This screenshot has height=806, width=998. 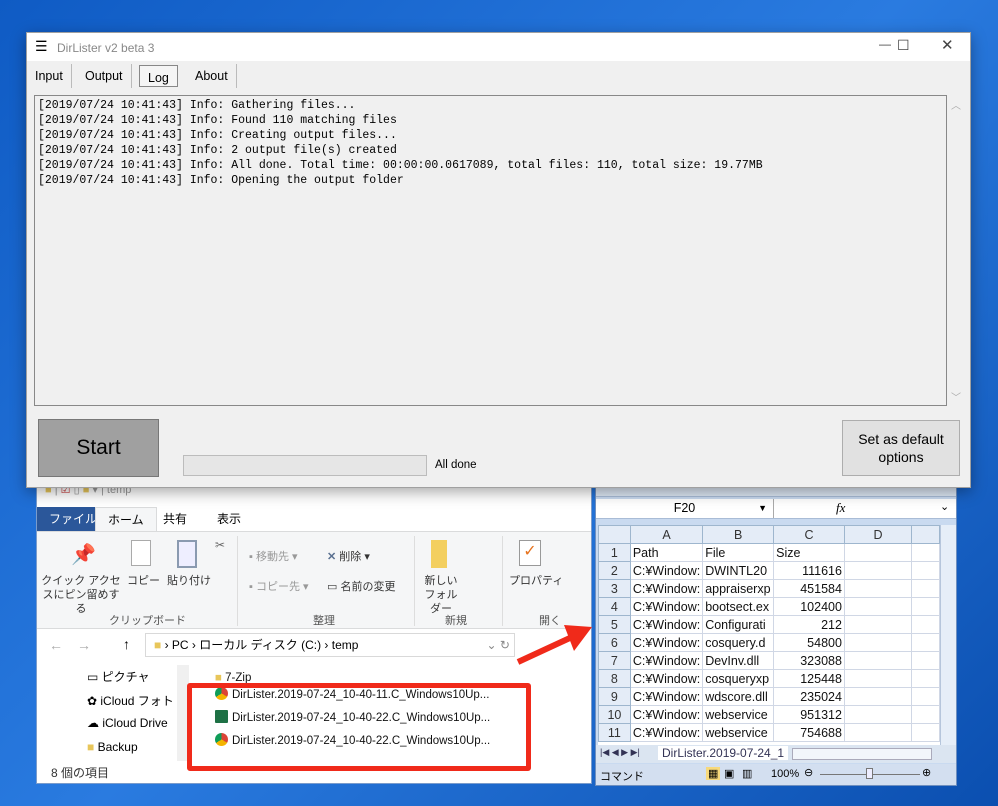 What do you see at coordinates (738, 570) in the screenshot?
I see `cell: DWINTL20` at bounding box center [738, 570].